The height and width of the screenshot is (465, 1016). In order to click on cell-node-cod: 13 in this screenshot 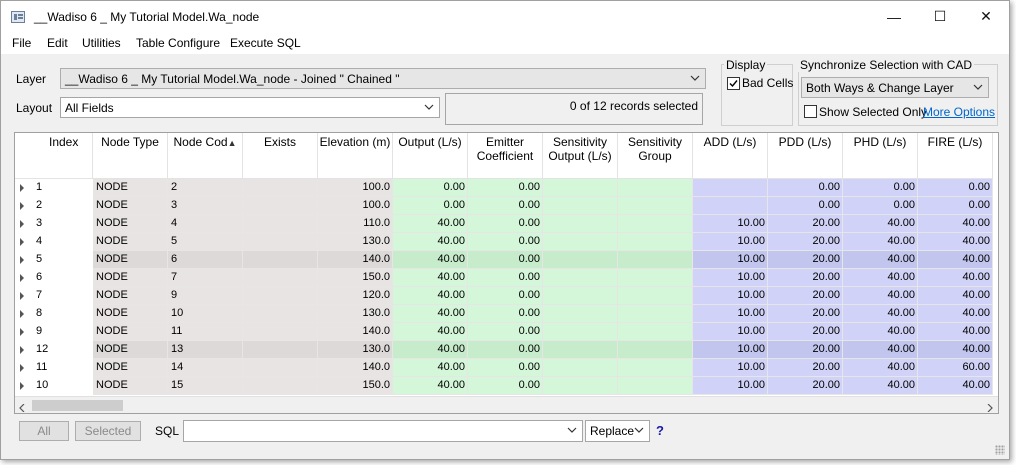, I will do `click(205, 350)`.